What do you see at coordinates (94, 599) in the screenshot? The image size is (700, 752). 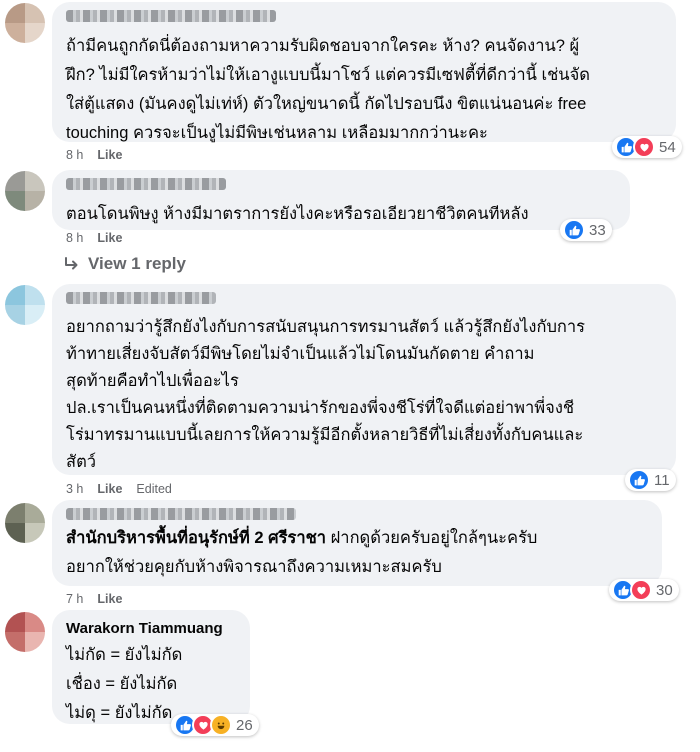 I see `comment-meta: 7 h Like` at bounding box center [94, 599].